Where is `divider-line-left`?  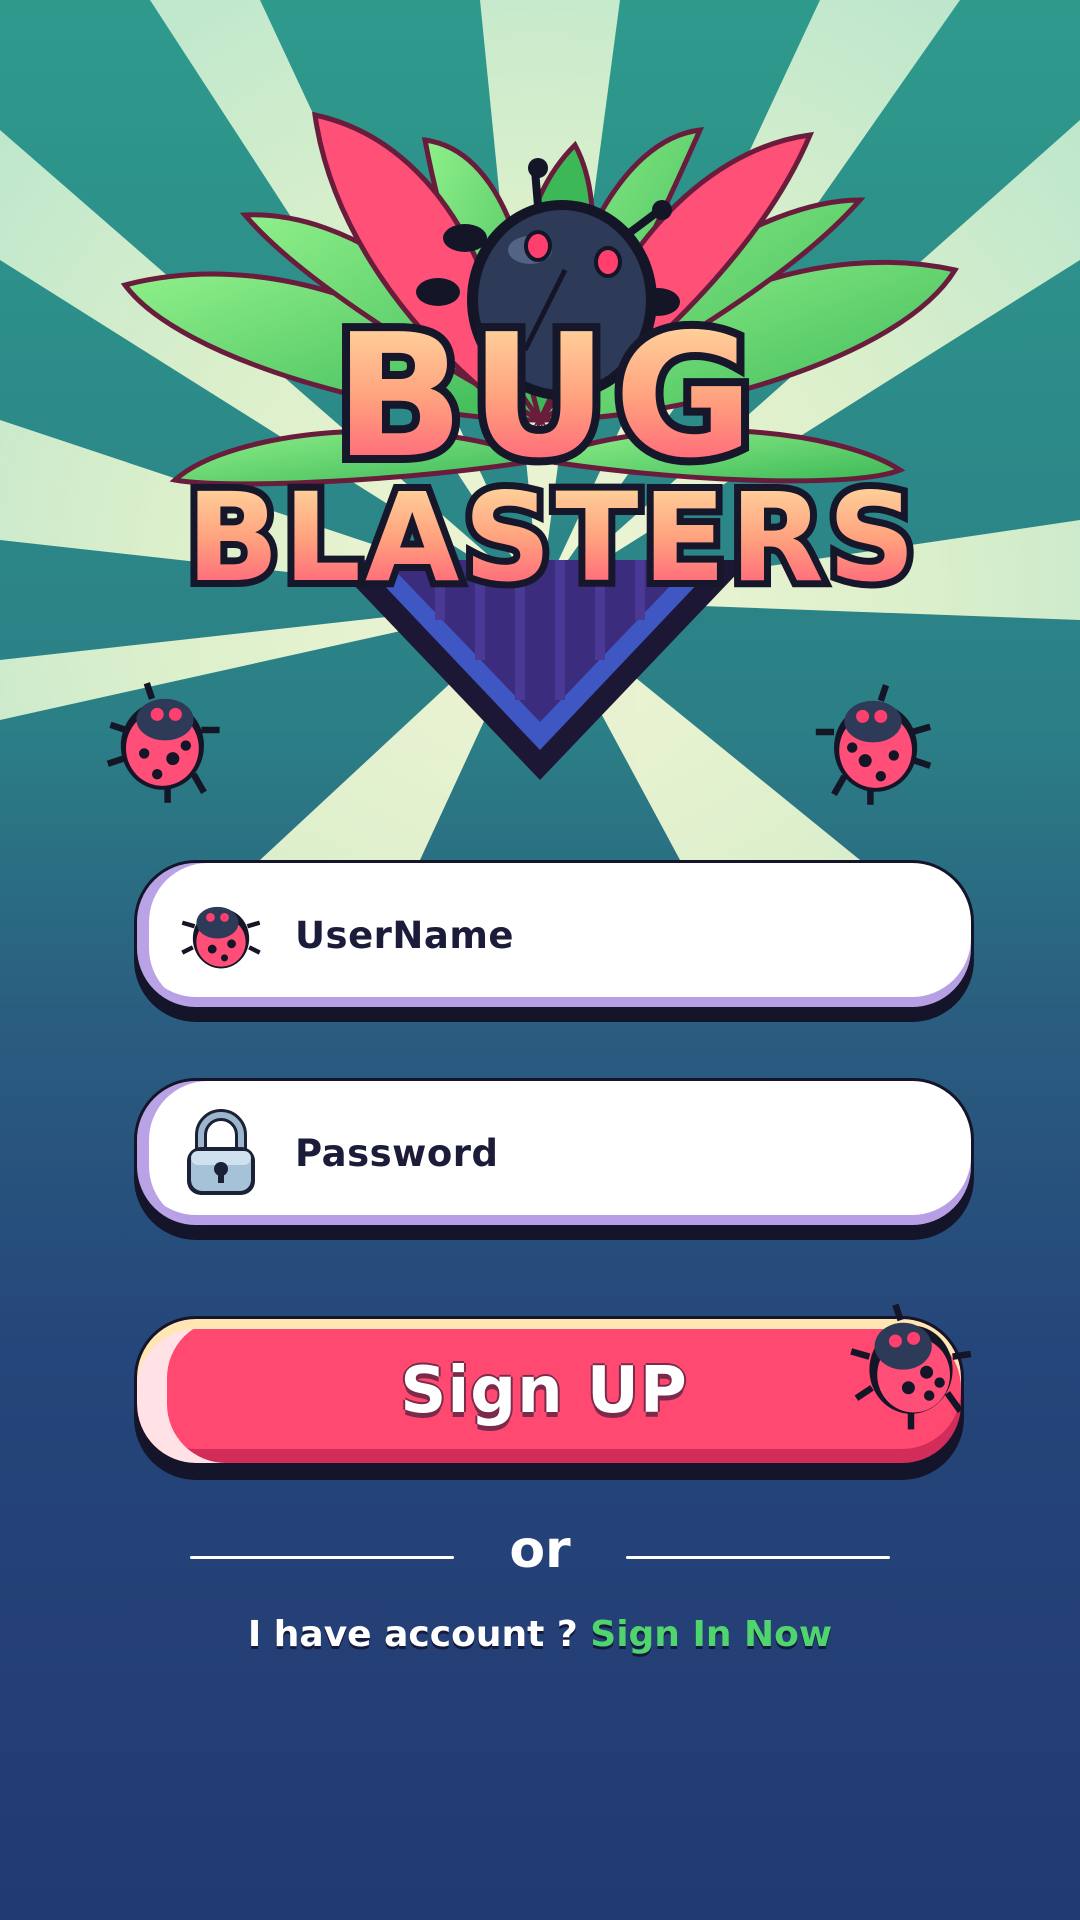
divider-line-left is located at coordinates (322, 1557).